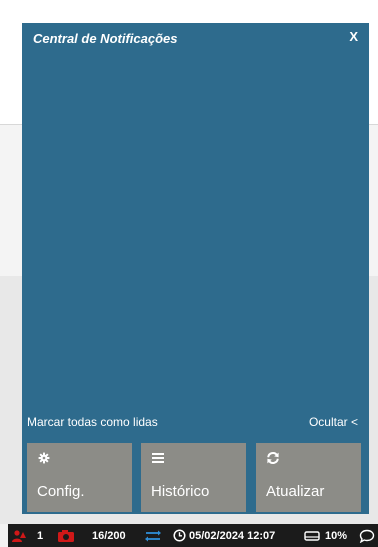  What do you see at coordinates (353, 36) in the screenshot?
I see `close-button: X` at bounding box center [353, 36].